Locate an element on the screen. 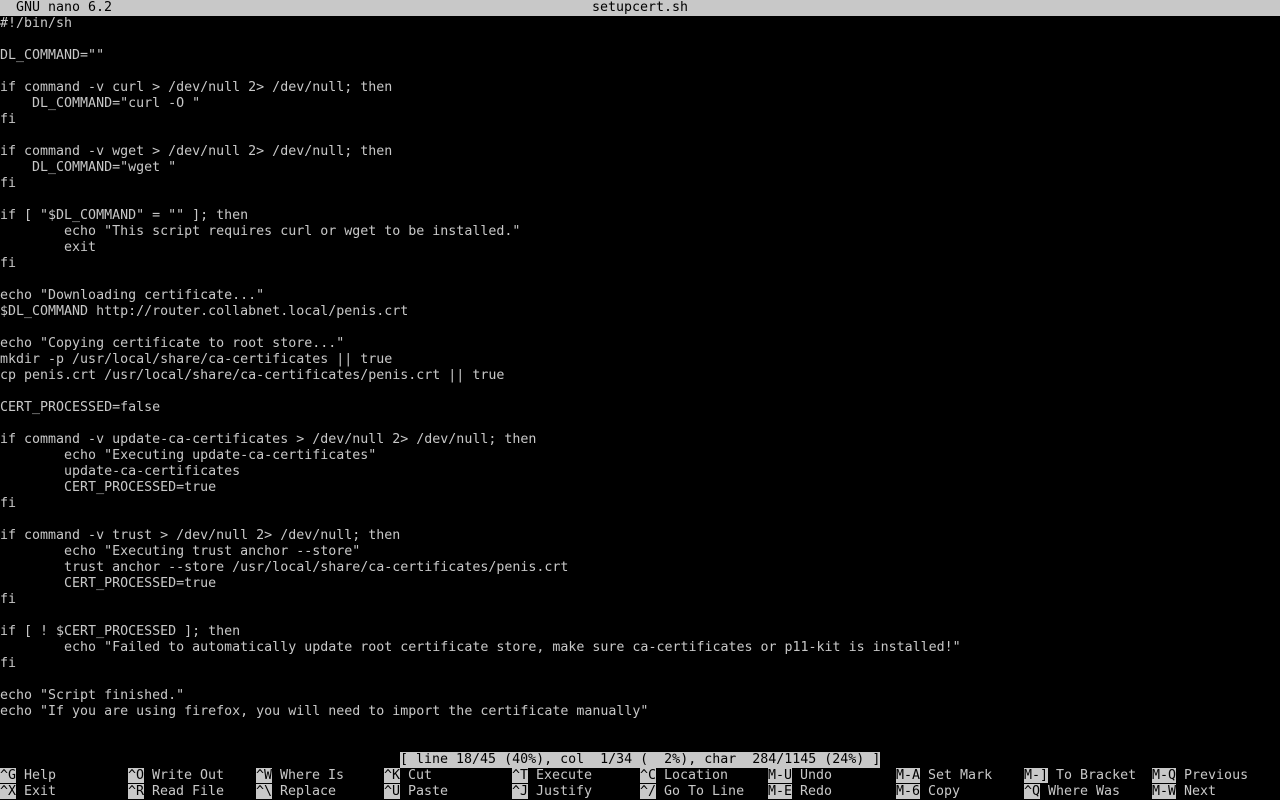 Image resolution: width=1280 pixels, height=800 pixels. shortcut-item: M-A Set Mark is located at coordinates (944, 776).